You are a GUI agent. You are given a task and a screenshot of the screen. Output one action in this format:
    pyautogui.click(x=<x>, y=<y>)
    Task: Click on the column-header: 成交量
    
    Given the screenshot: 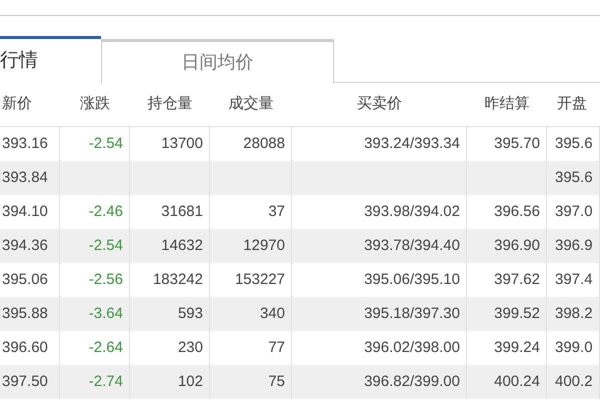 What is the action you would take?
    pyautogui.click(x=251, y=104)
    